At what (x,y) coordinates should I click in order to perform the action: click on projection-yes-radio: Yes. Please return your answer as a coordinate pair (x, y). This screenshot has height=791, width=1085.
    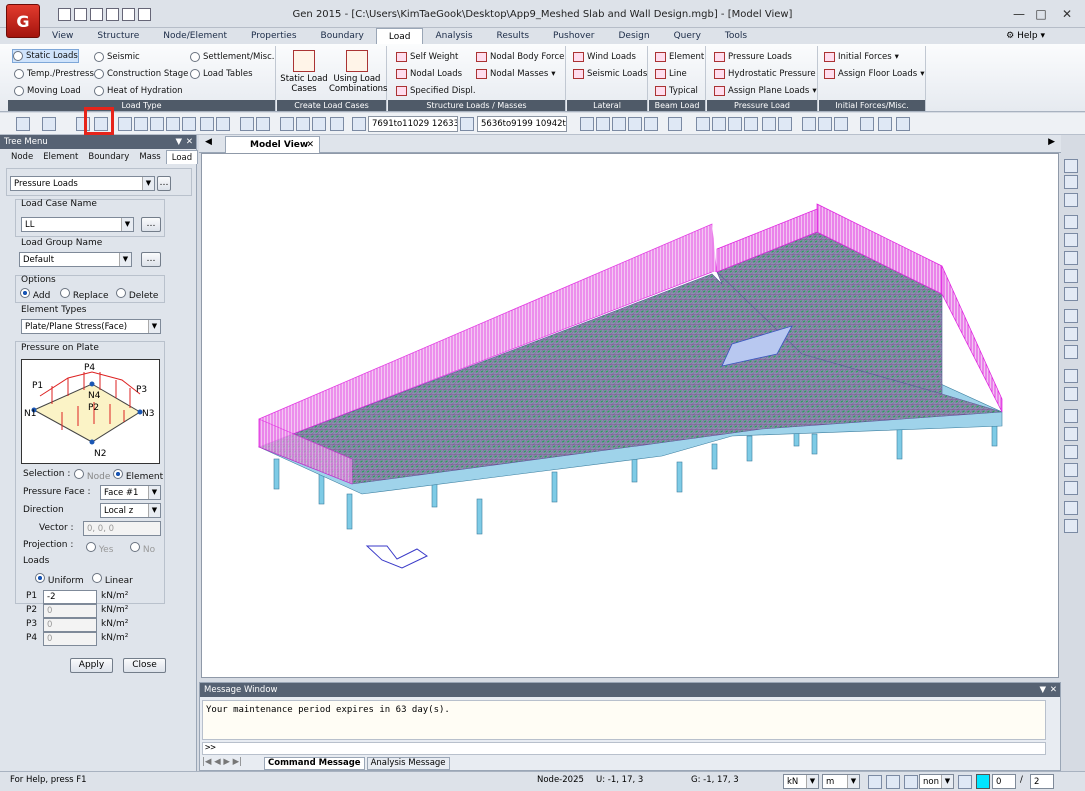
    Looking at the image, I should click on (99, 548).